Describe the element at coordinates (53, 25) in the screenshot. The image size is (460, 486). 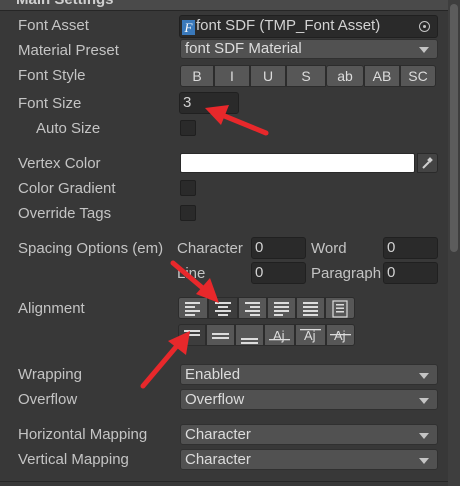
I see `font-asset-label: Font Asset` at that location.